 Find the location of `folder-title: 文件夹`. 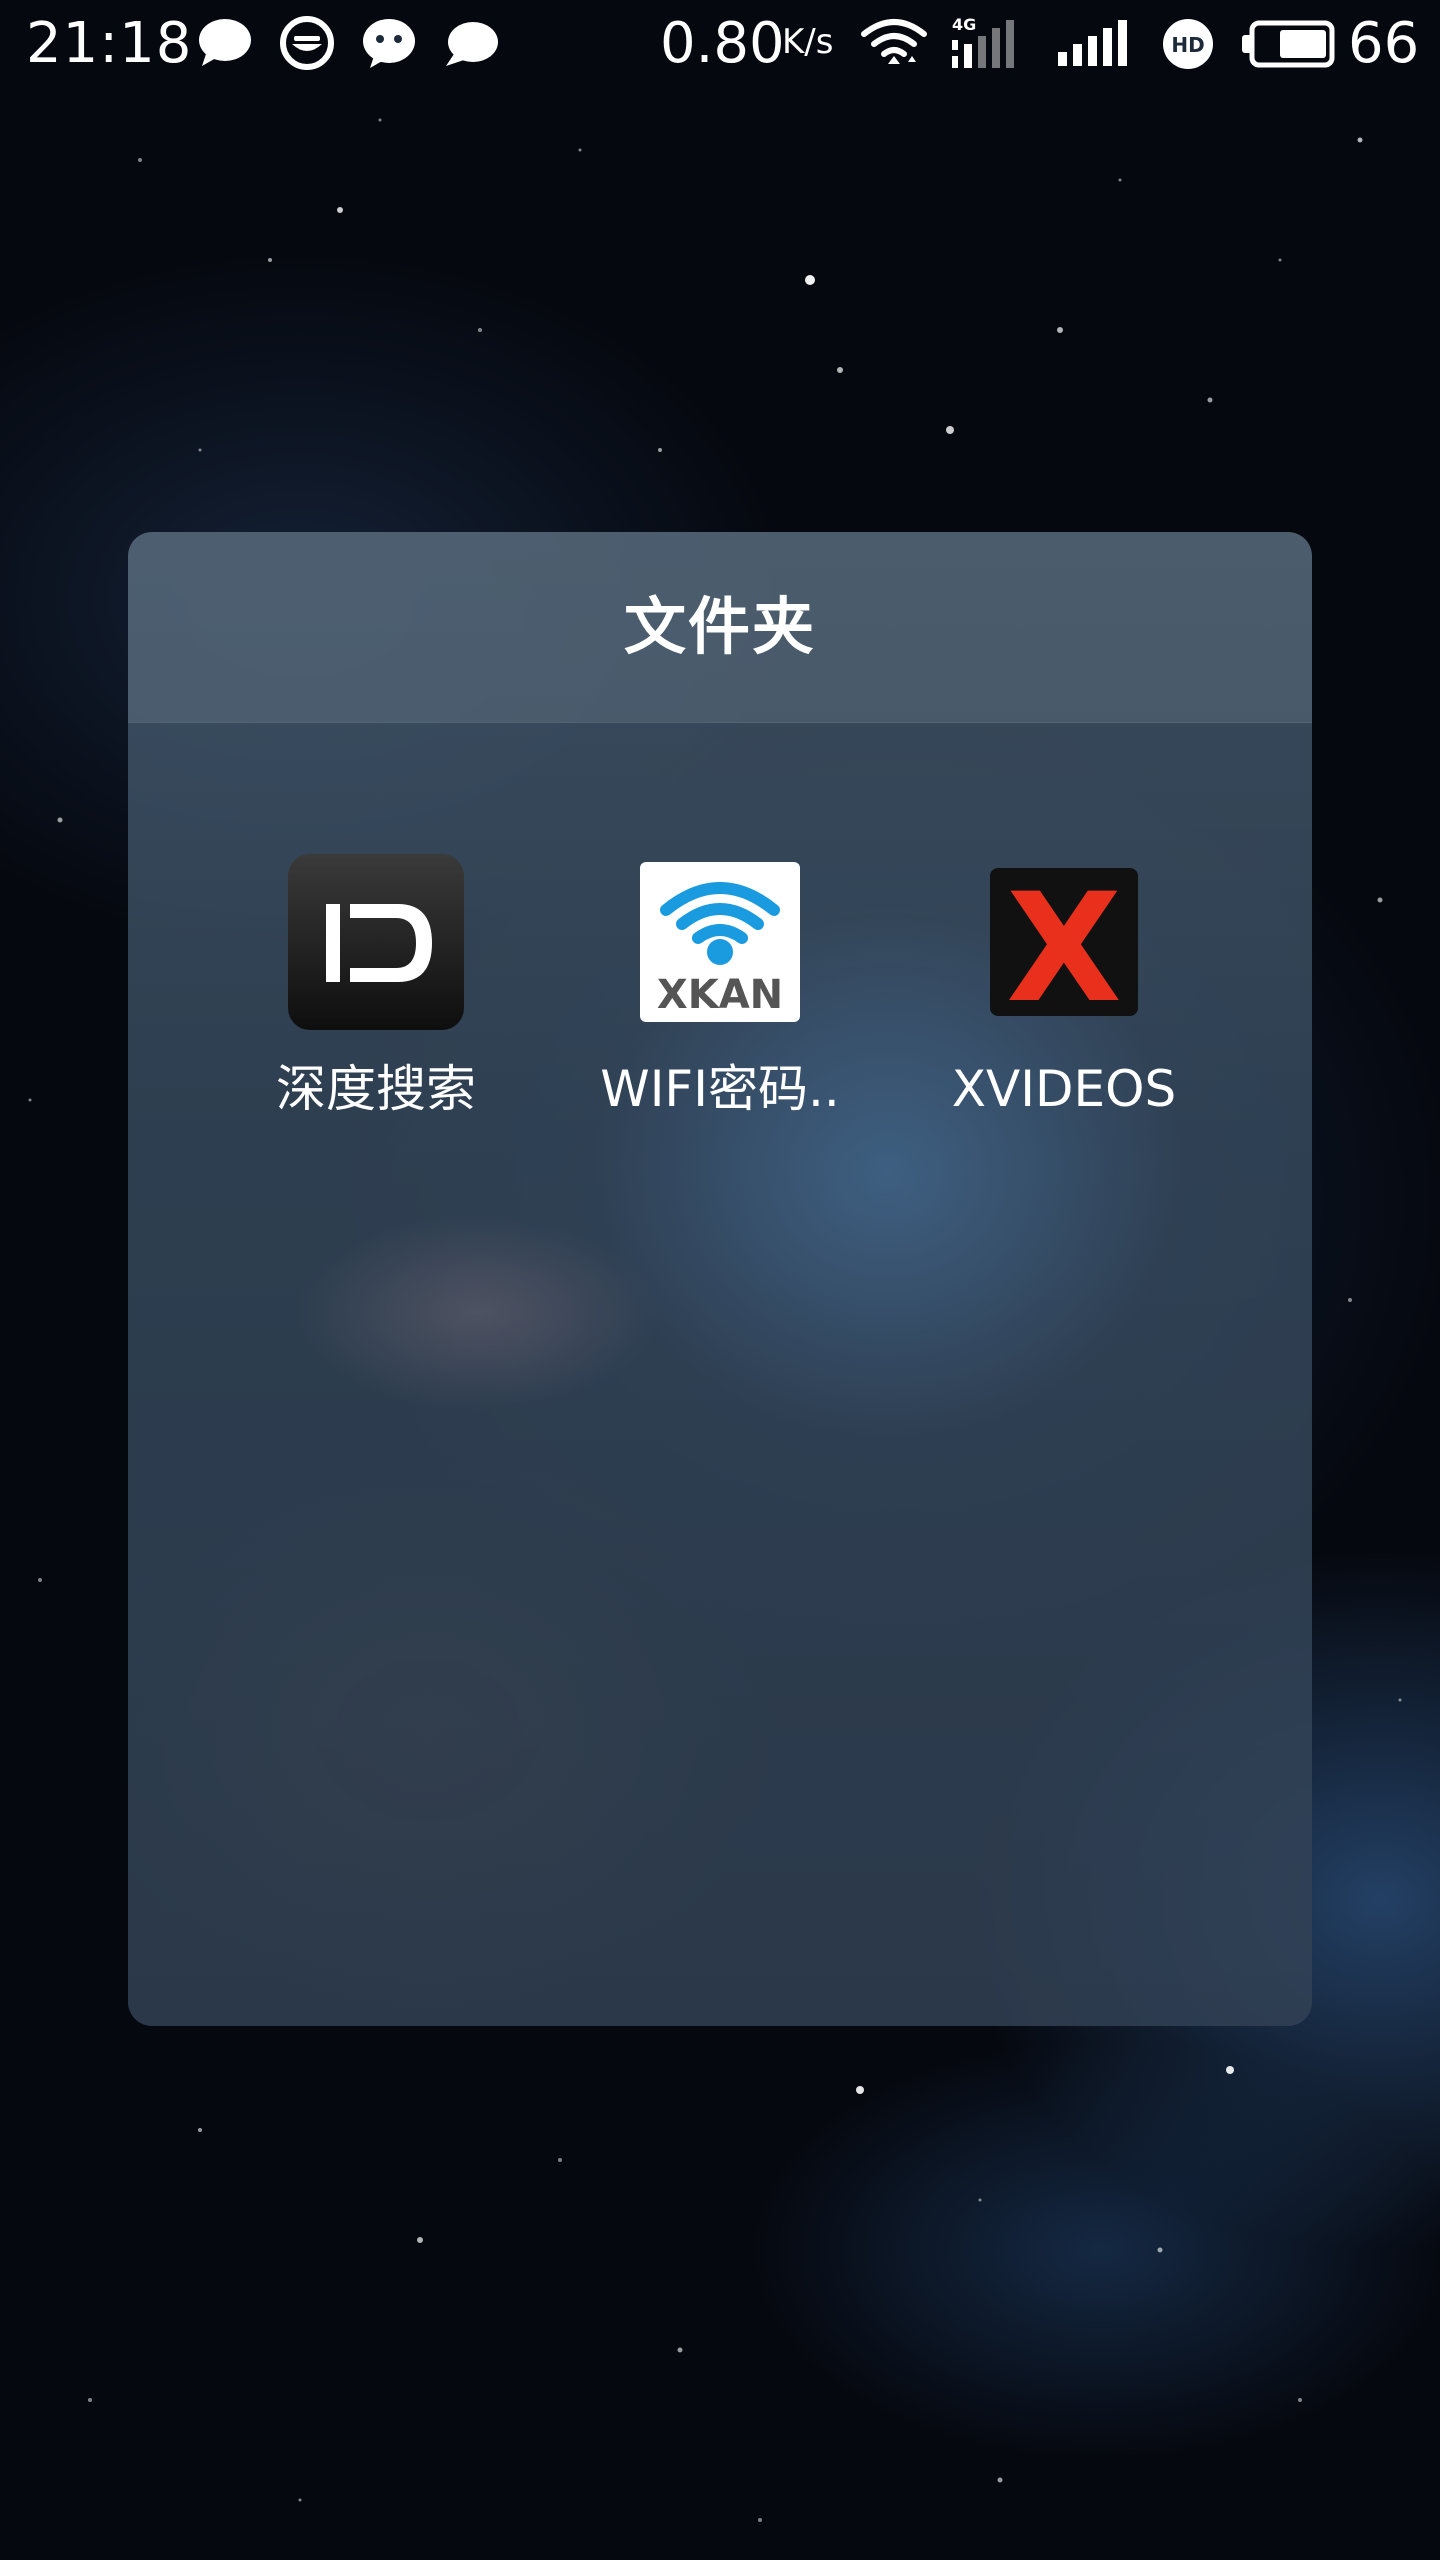

folder-title: 文件夹 is located at coordinates (720, 627).